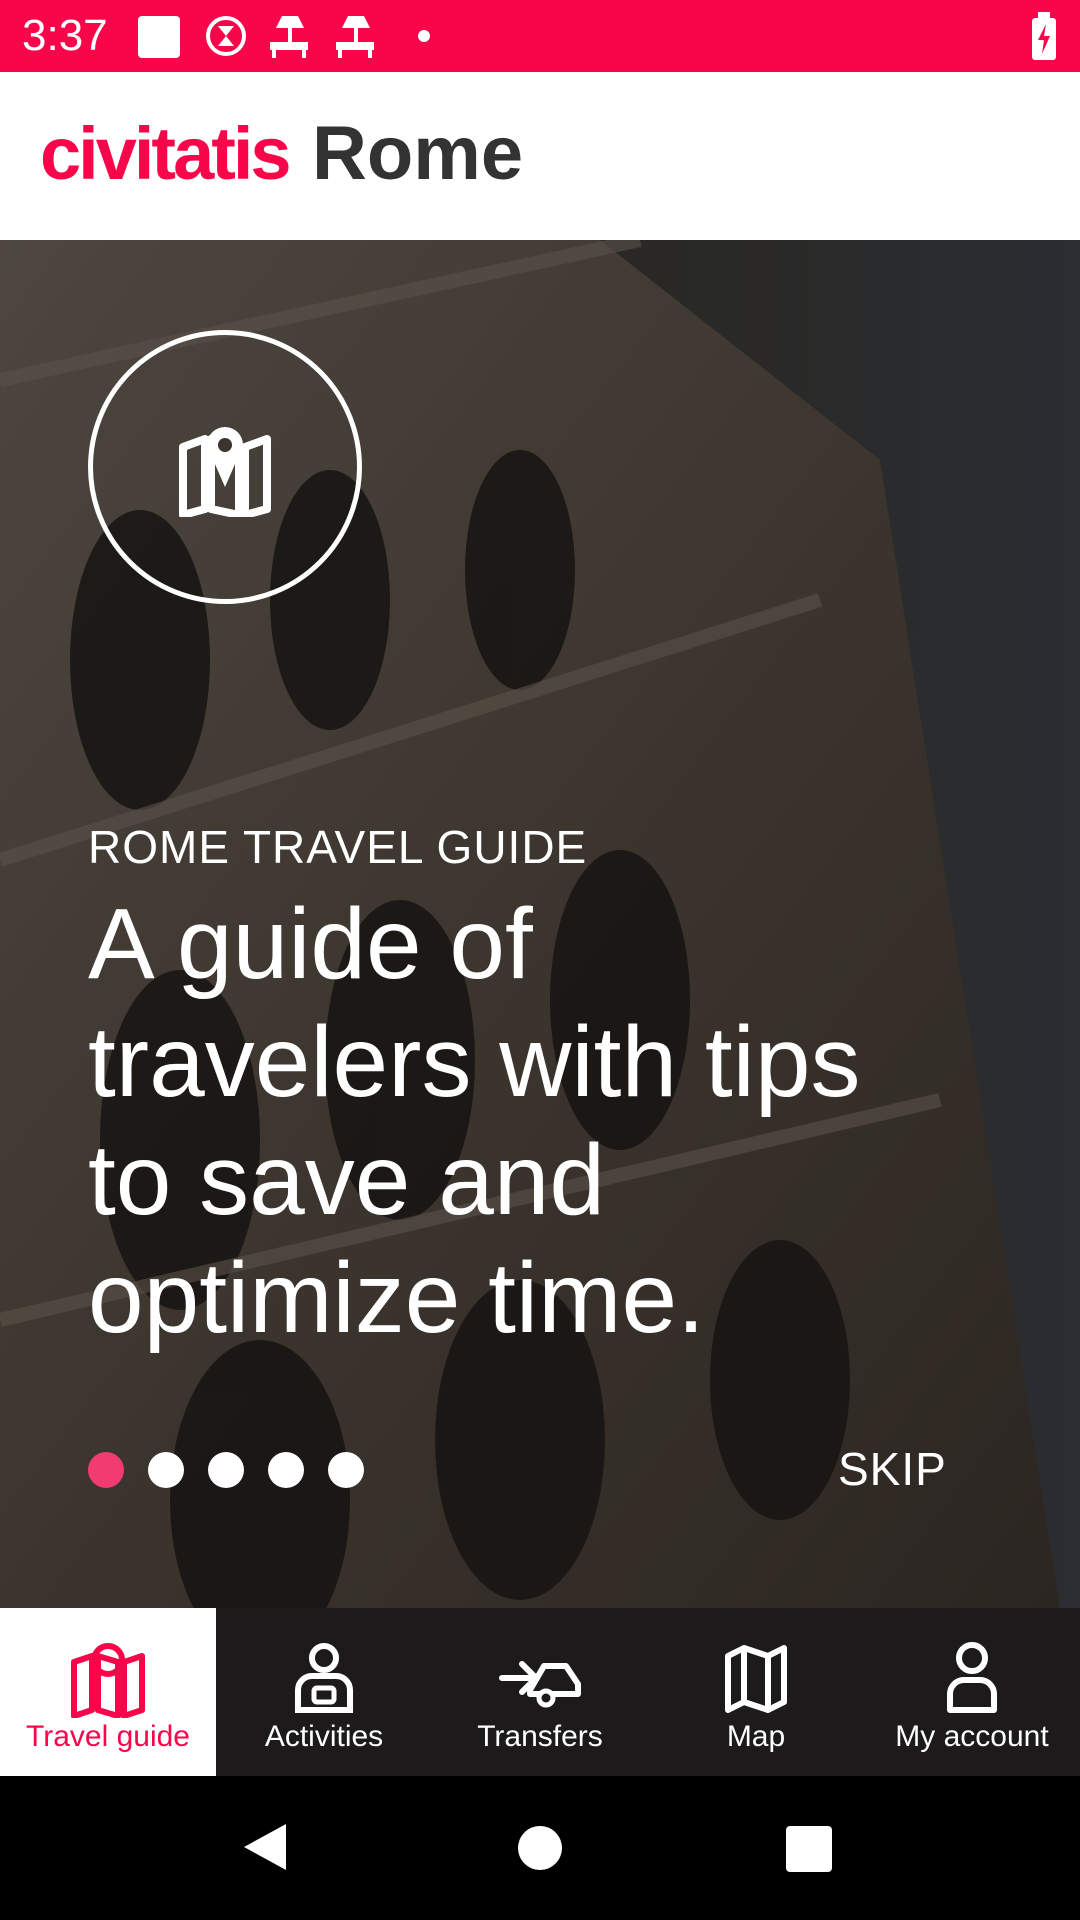 The height and width of the screenshot is (1920, 1080). What do you see at coordinates (892, 1469) in the screenshot?
I see `skip-button: SKIP` at bounding box center [892, 1469].